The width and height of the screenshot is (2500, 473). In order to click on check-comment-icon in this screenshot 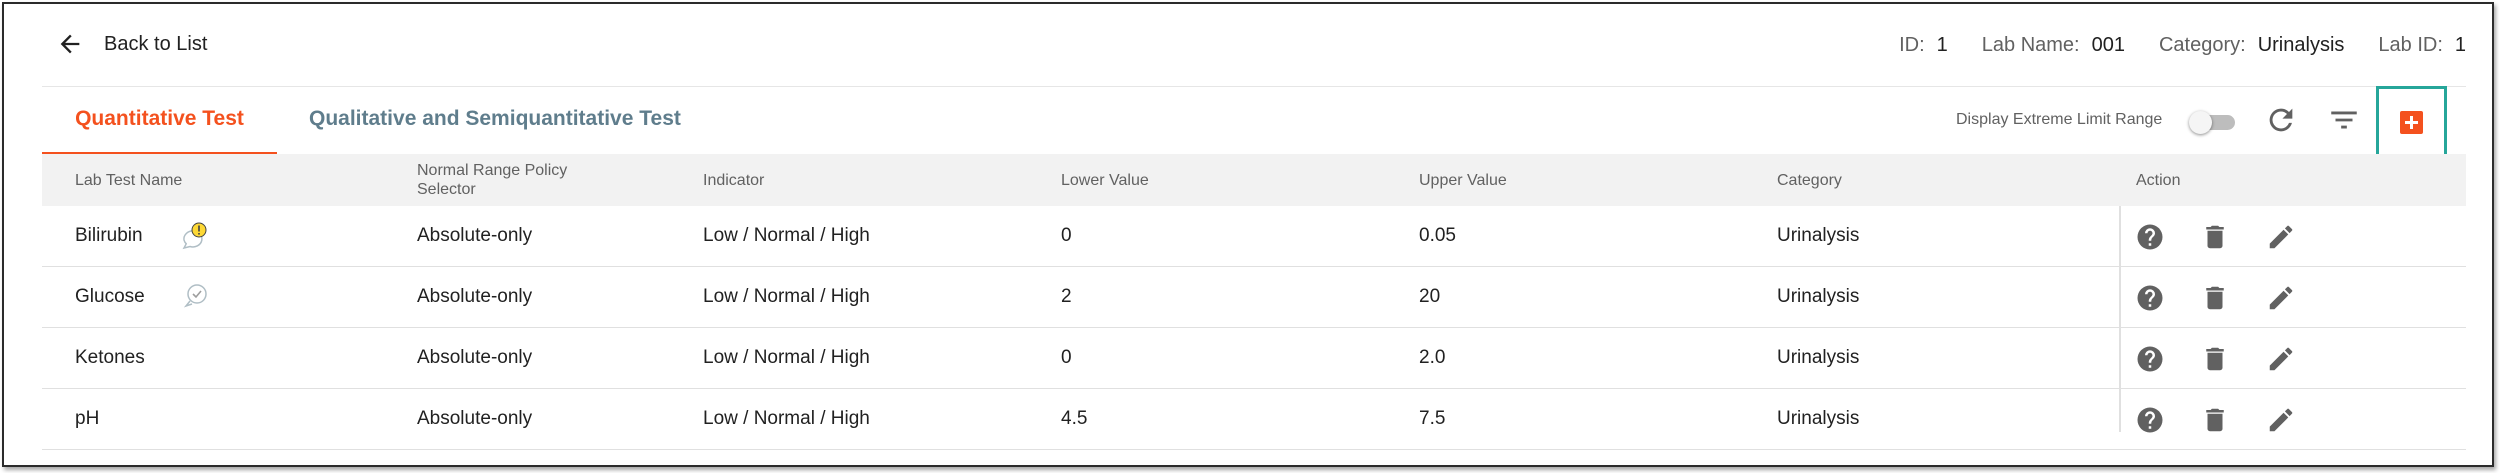, I will do `click(195, 297)`.